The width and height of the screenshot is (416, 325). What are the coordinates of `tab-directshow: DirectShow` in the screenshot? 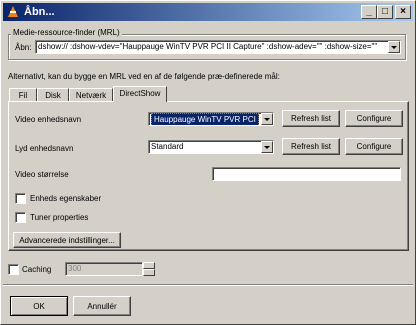 It's located at (140, 94).